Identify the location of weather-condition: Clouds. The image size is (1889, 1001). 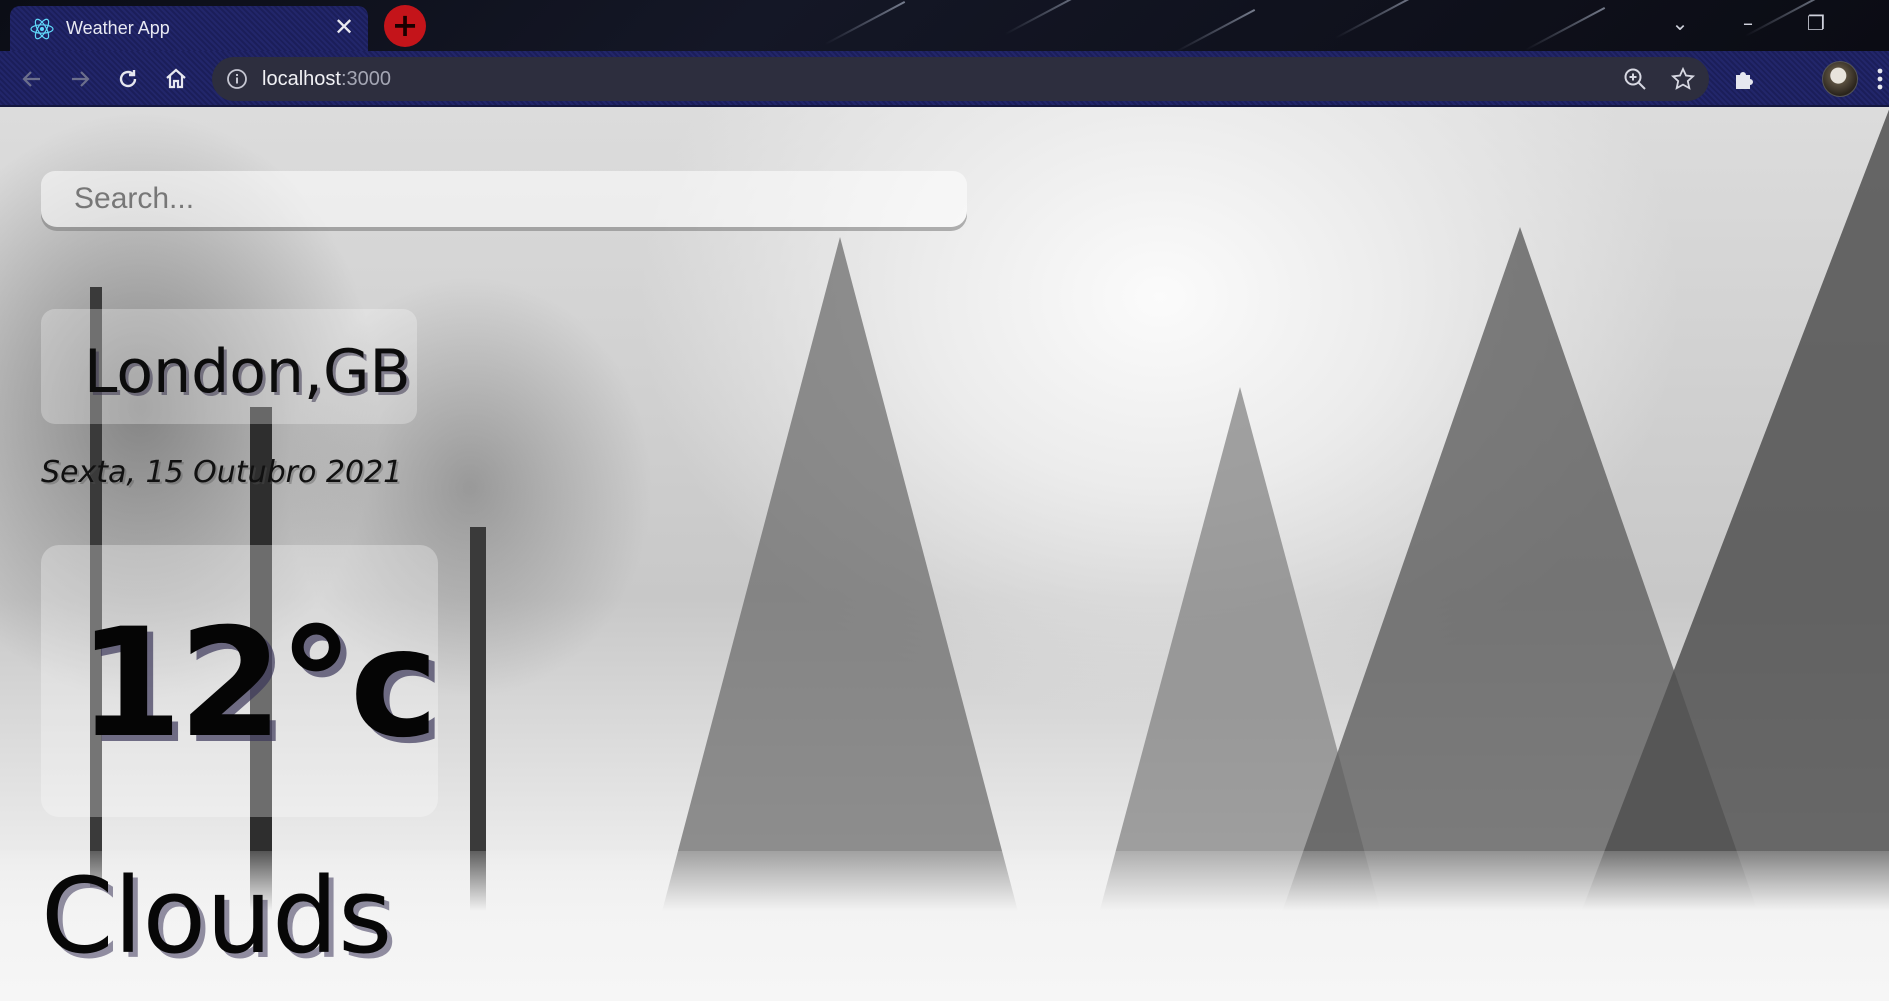
(217, 916).